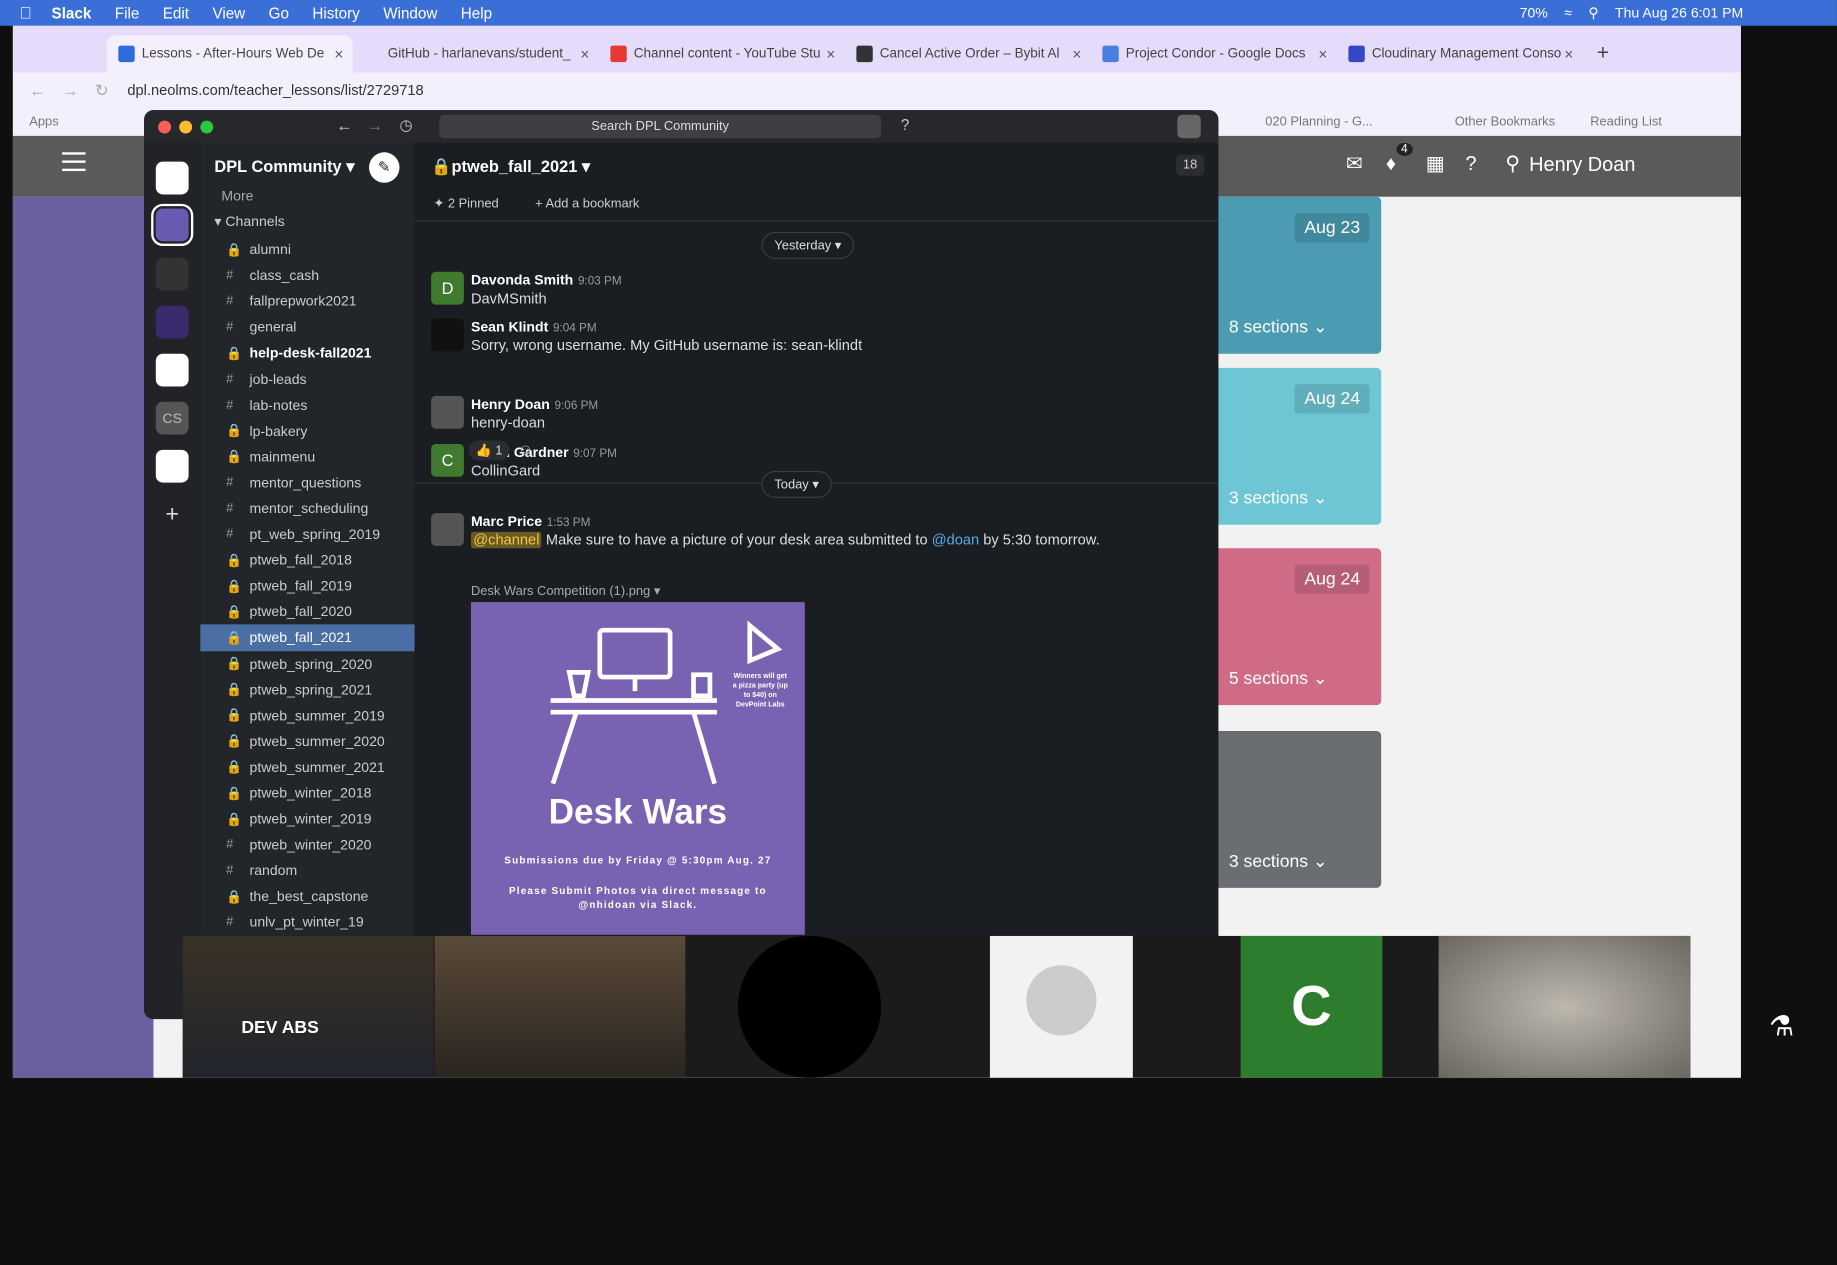  I want to click on menu-history: History, so click(335, 13).